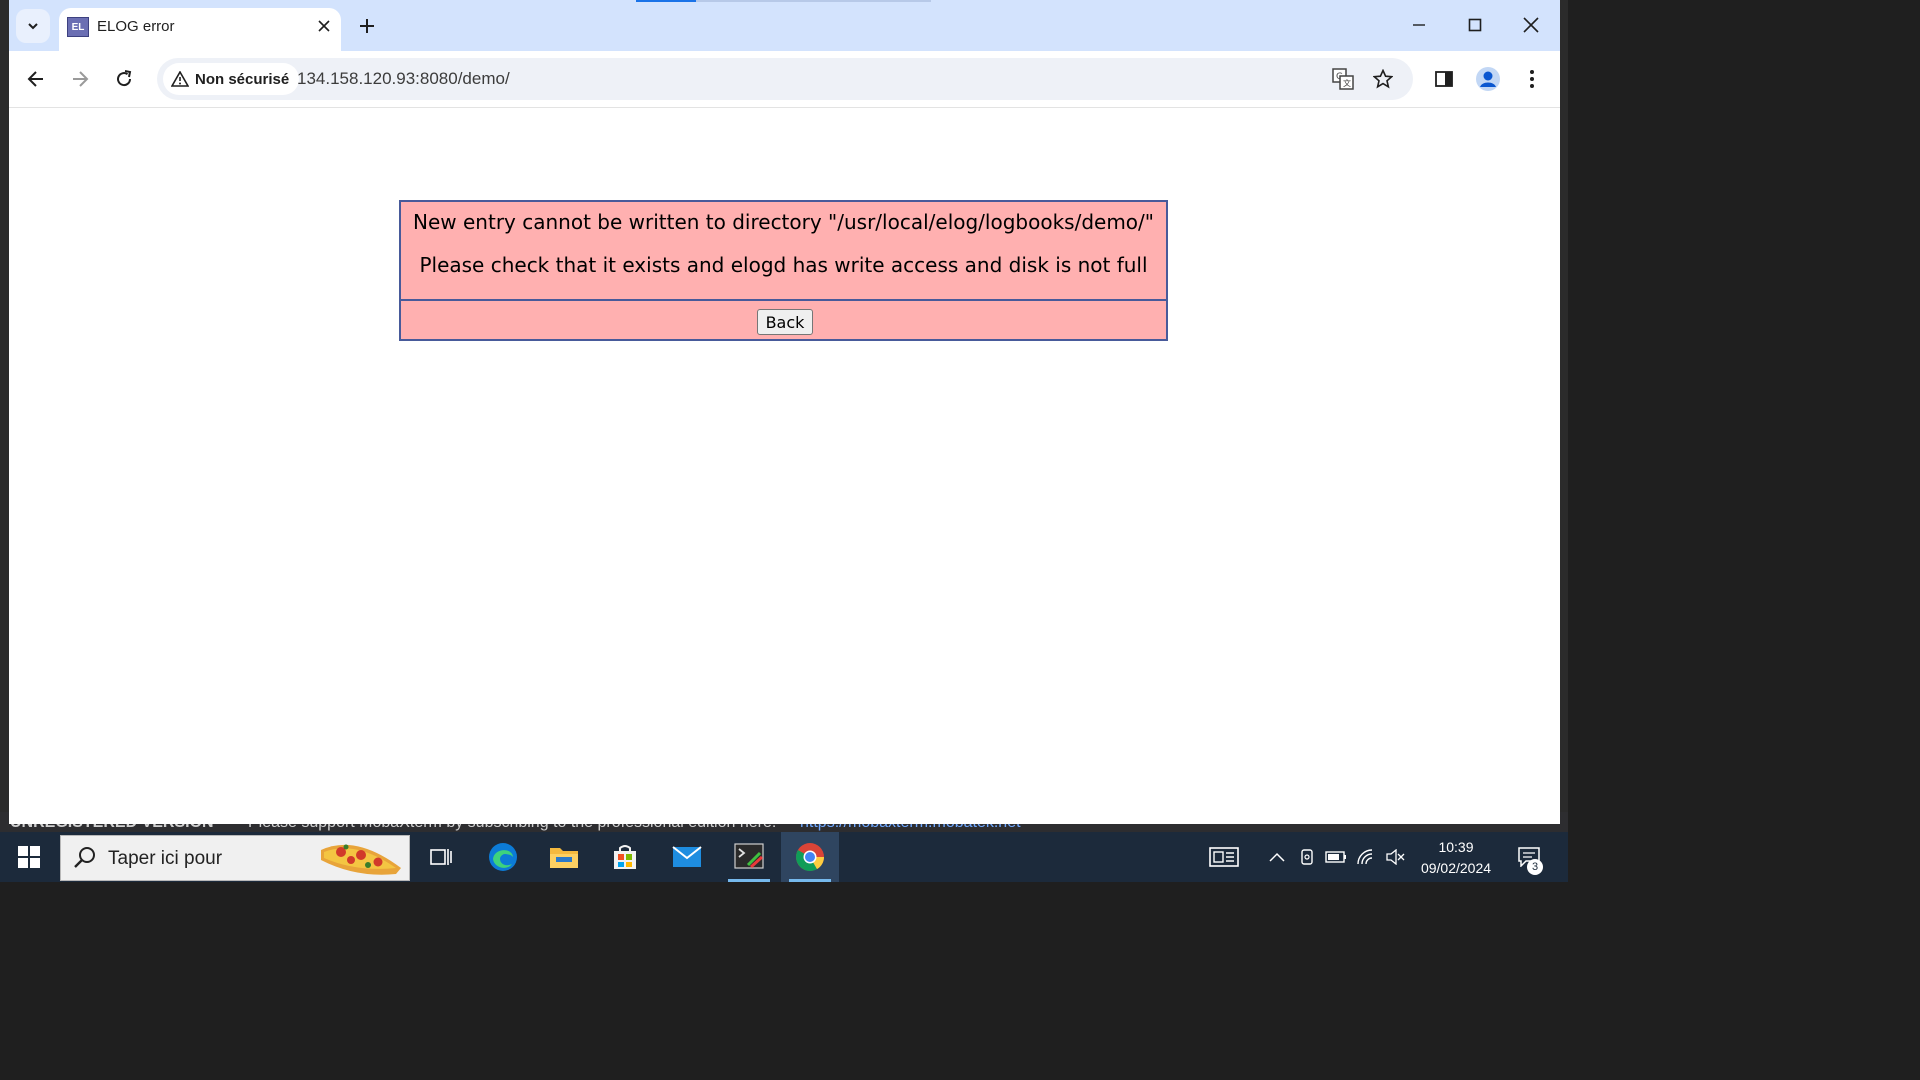  I want to click on volume-muted-icon, so click(1395, 857).